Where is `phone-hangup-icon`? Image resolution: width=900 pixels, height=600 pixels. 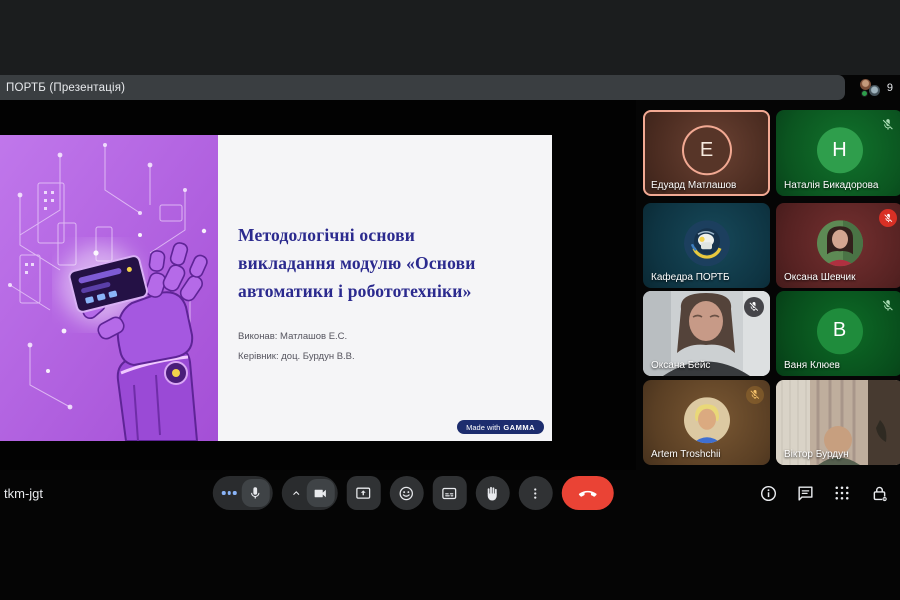
phone-hangup-icon is located at coordinates (587, 493).